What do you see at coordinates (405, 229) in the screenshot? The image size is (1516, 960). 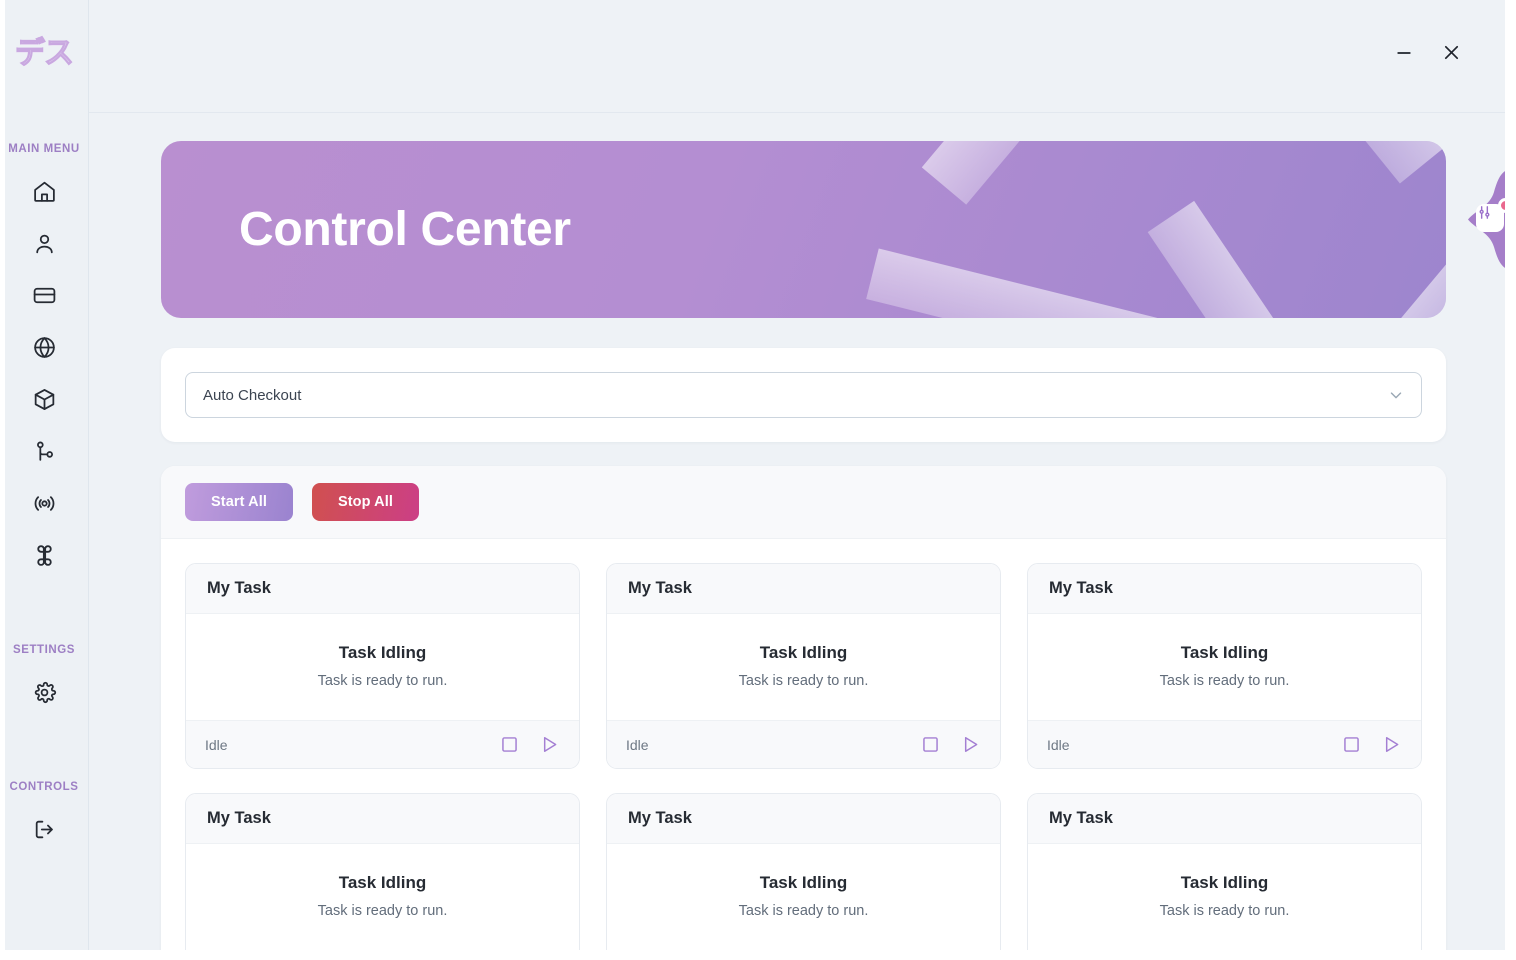 I see `page-title: Control Center` at bounding box center [405, 229].